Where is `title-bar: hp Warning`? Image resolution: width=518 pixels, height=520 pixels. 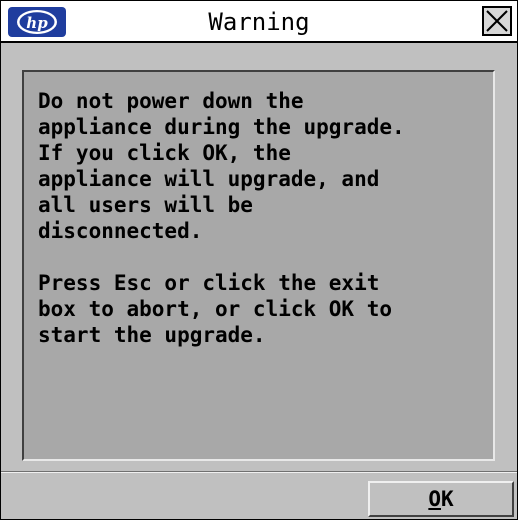 title-bar: hp Warning is located at coordinates (259, 22).